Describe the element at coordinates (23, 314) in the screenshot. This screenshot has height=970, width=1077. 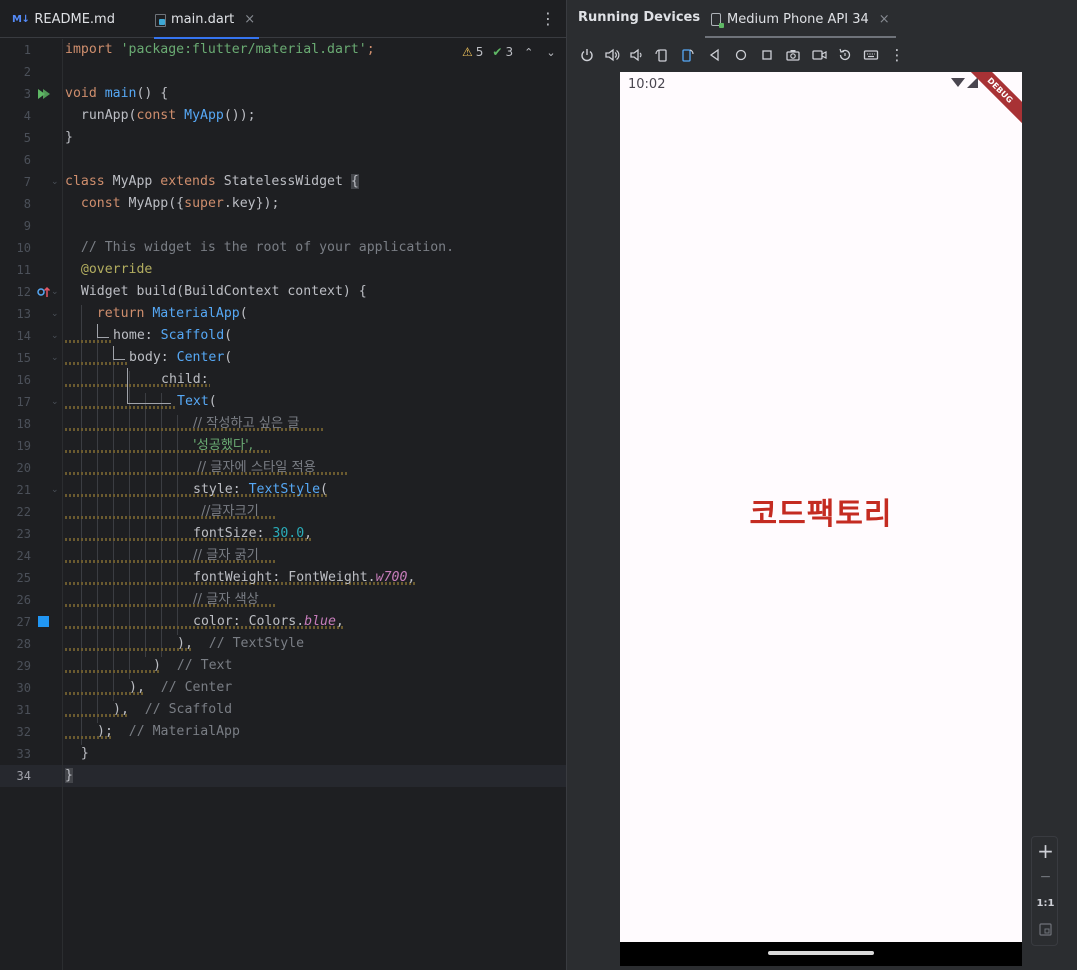
I see `line-number: 13` at that location.